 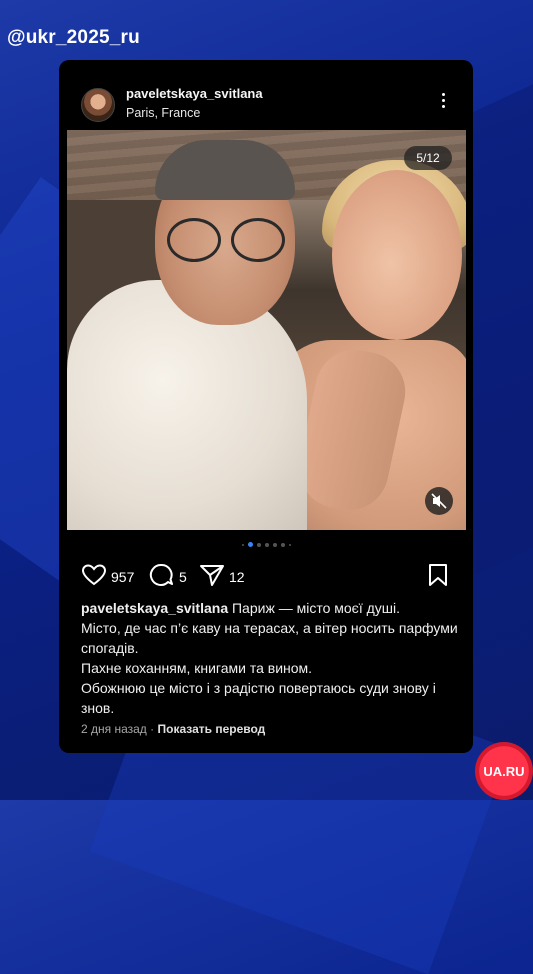 What do you see at coordinates (187, 405) in the screenshot?
I see `photo-person-man-shirt` at bounding box center [187, 405].